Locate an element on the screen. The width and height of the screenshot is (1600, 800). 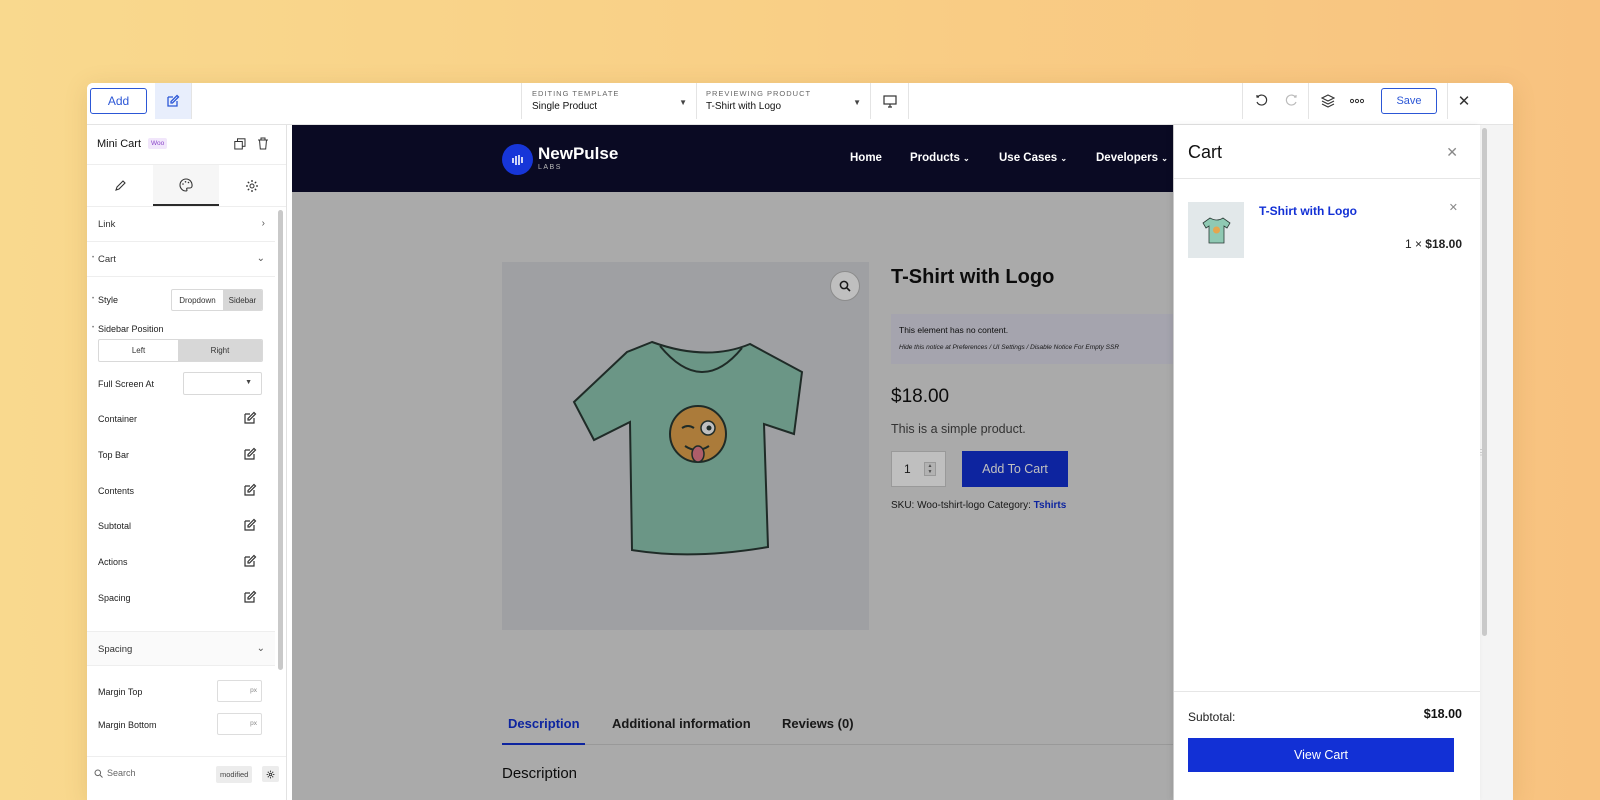
edit-row-label: Top Bar is located at coordinates (114, 455).